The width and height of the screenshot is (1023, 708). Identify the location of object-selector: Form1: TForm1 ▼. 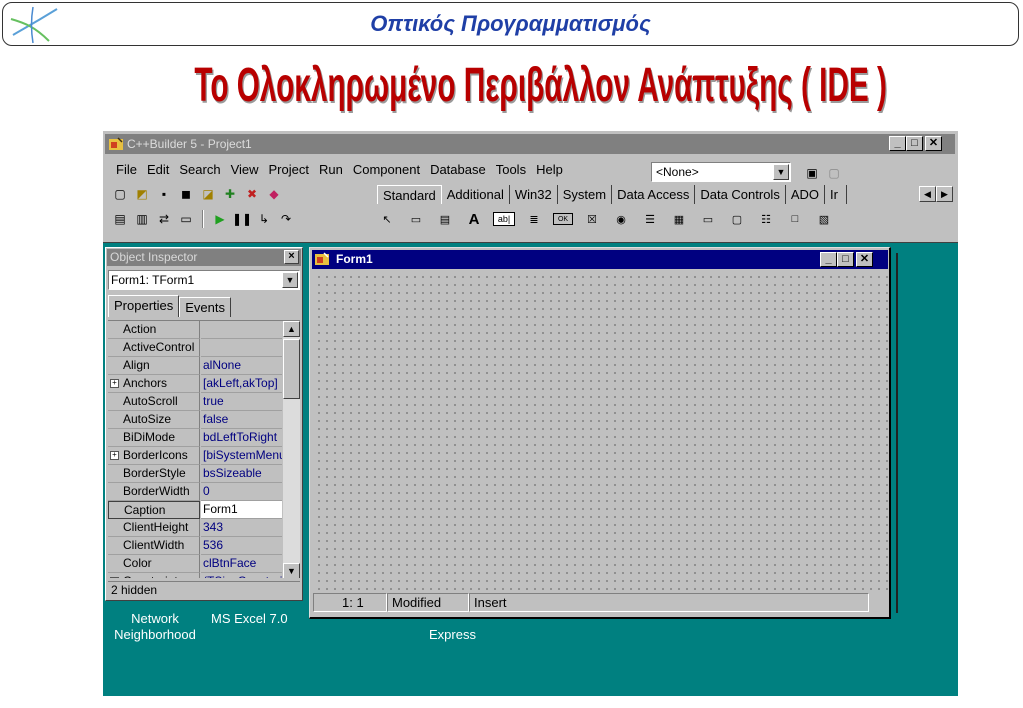
(204, 280).